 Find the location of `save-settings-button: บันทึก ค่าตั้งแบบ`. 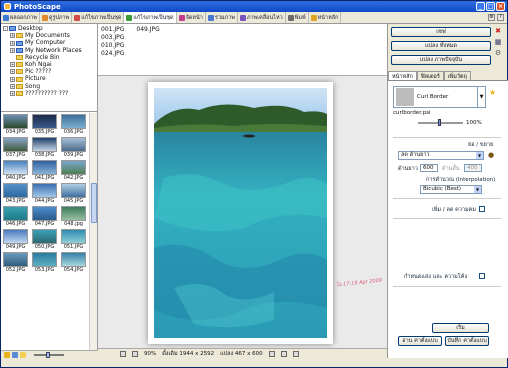

save-settings-button: บันทึก ค่าตั้งแบบ is located at coordinates (467, 341).